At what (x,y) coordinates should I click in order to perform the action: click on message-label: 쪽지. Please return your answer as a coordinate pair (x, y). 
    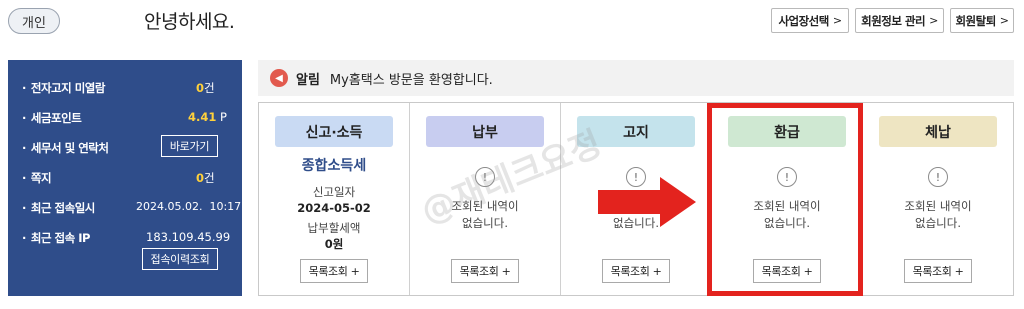
    Looking at the image, I should click on (37, 178).